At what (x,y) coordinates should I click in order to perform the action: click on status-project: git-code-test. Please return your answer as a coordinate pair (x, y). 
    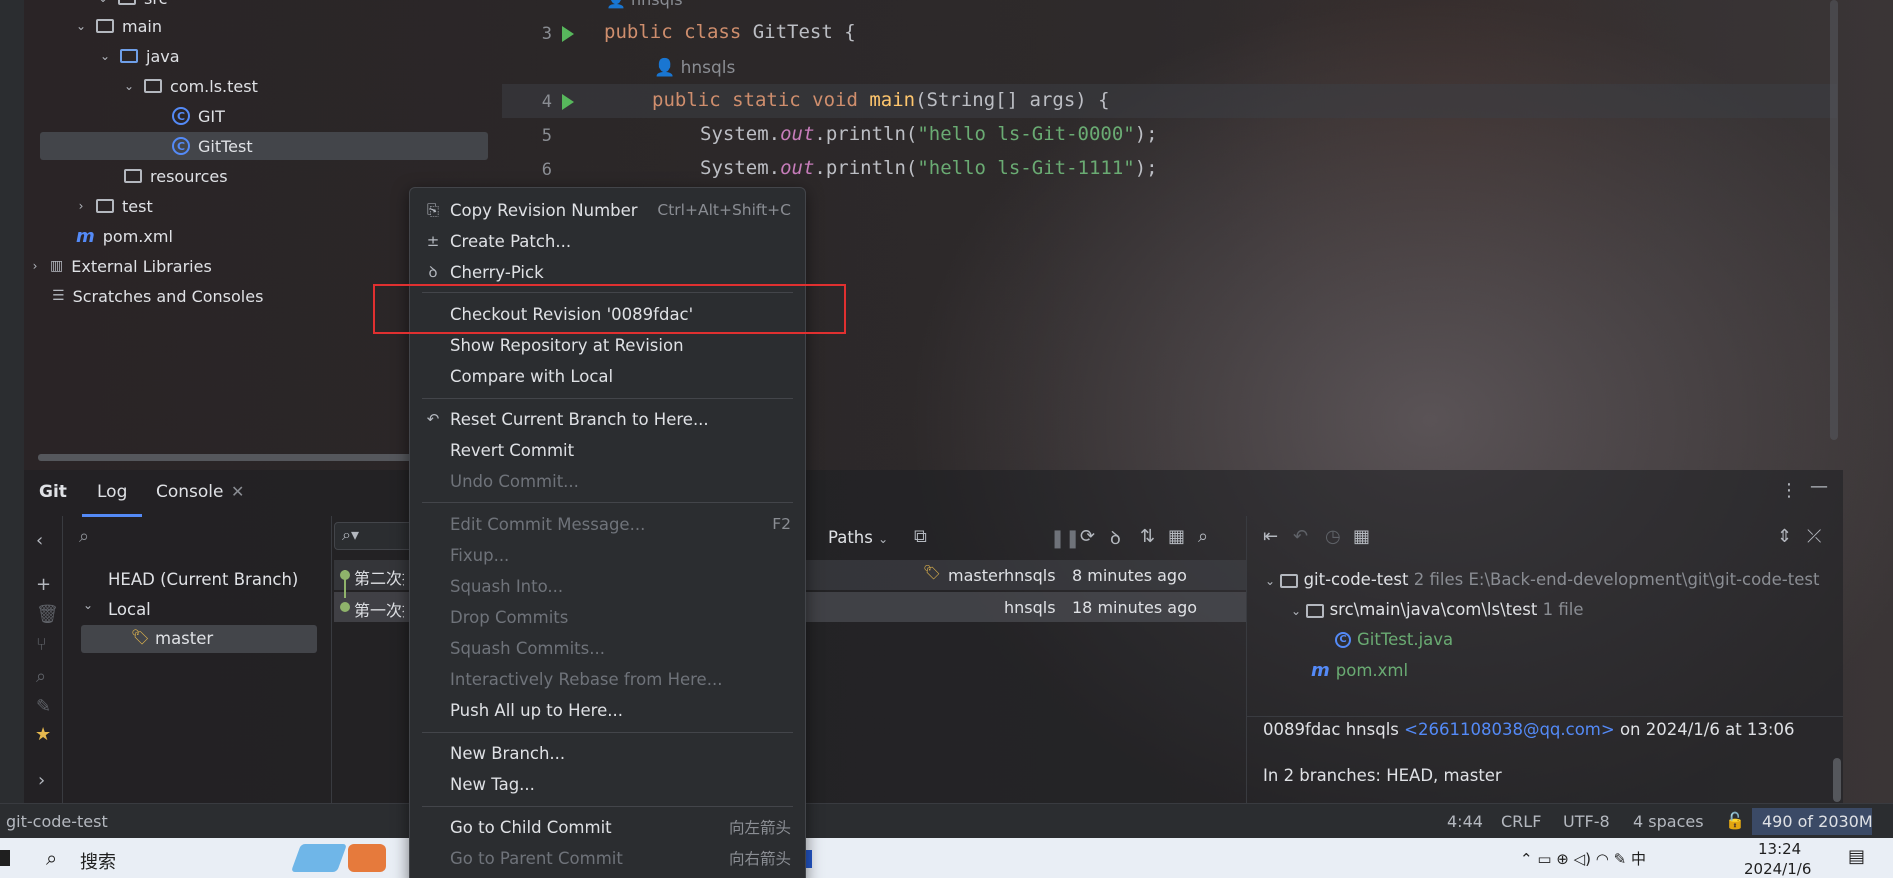
    Looking at the image, I should click on (57, 821).